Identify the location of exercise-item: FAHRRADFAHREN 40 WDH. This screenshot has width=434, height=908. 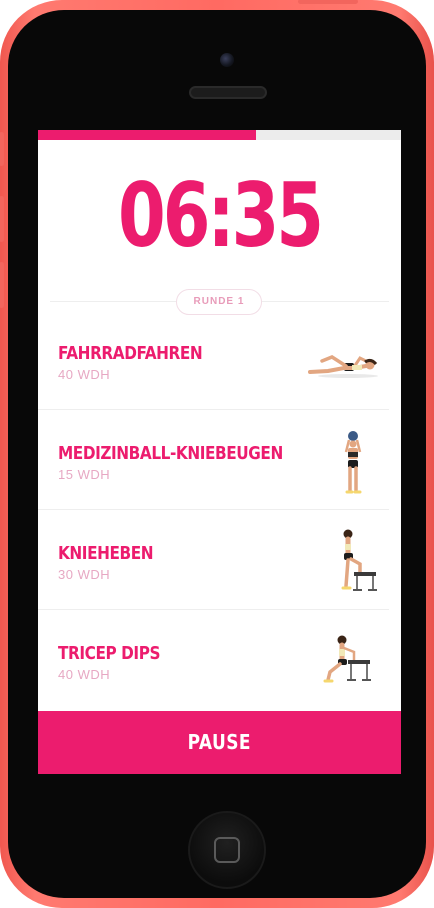
(213, 360).